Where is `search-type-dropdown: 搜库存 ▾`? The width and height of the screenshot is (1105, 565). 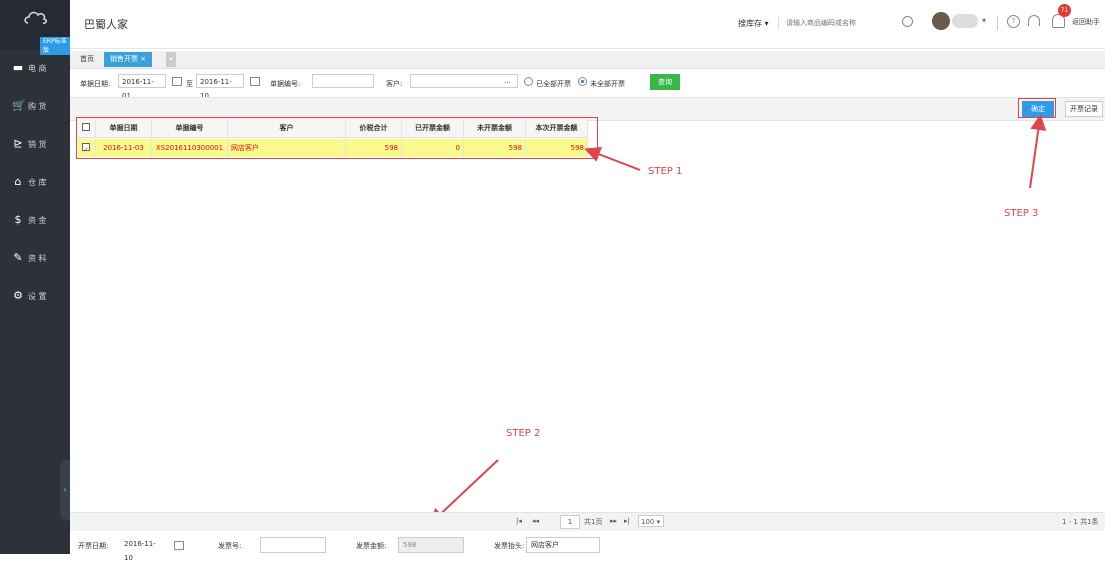 search-type-dropdown: 搜库存 ▾ is located at coordinates (753, 23).